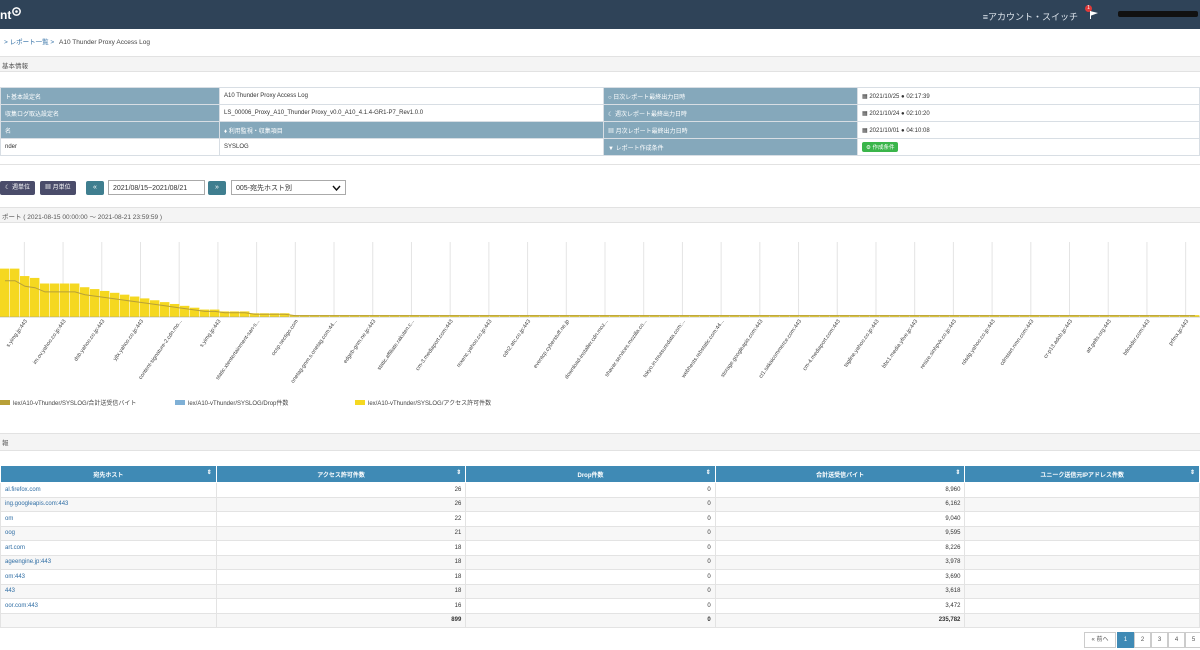  What do you see at coordinates (1159, 640) in the screenshot?
I see `pager-page-button: 3` at bounding box center [1159, 640].